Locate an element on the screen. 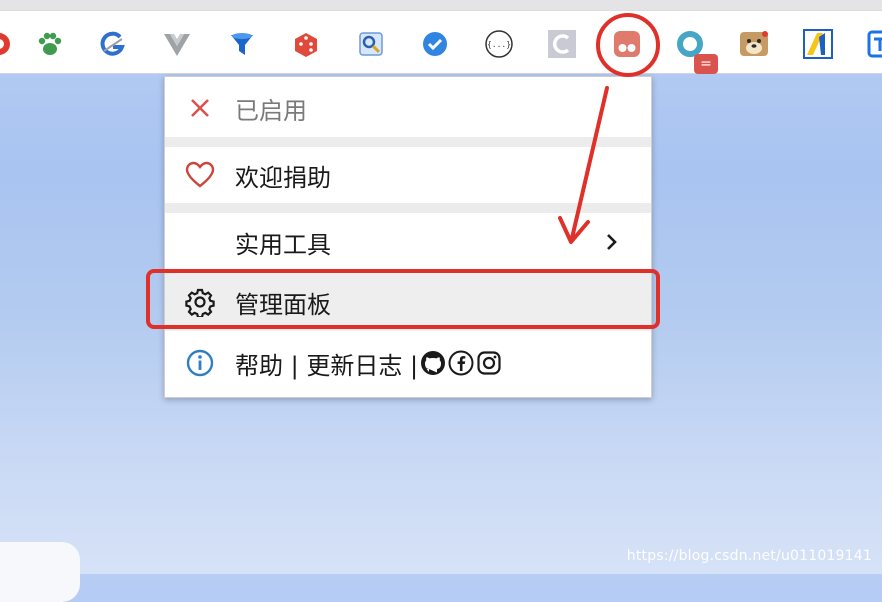 The width and height of the screenshot is (882, 602). chevron-right-icon is located at coordinates (612, 242).